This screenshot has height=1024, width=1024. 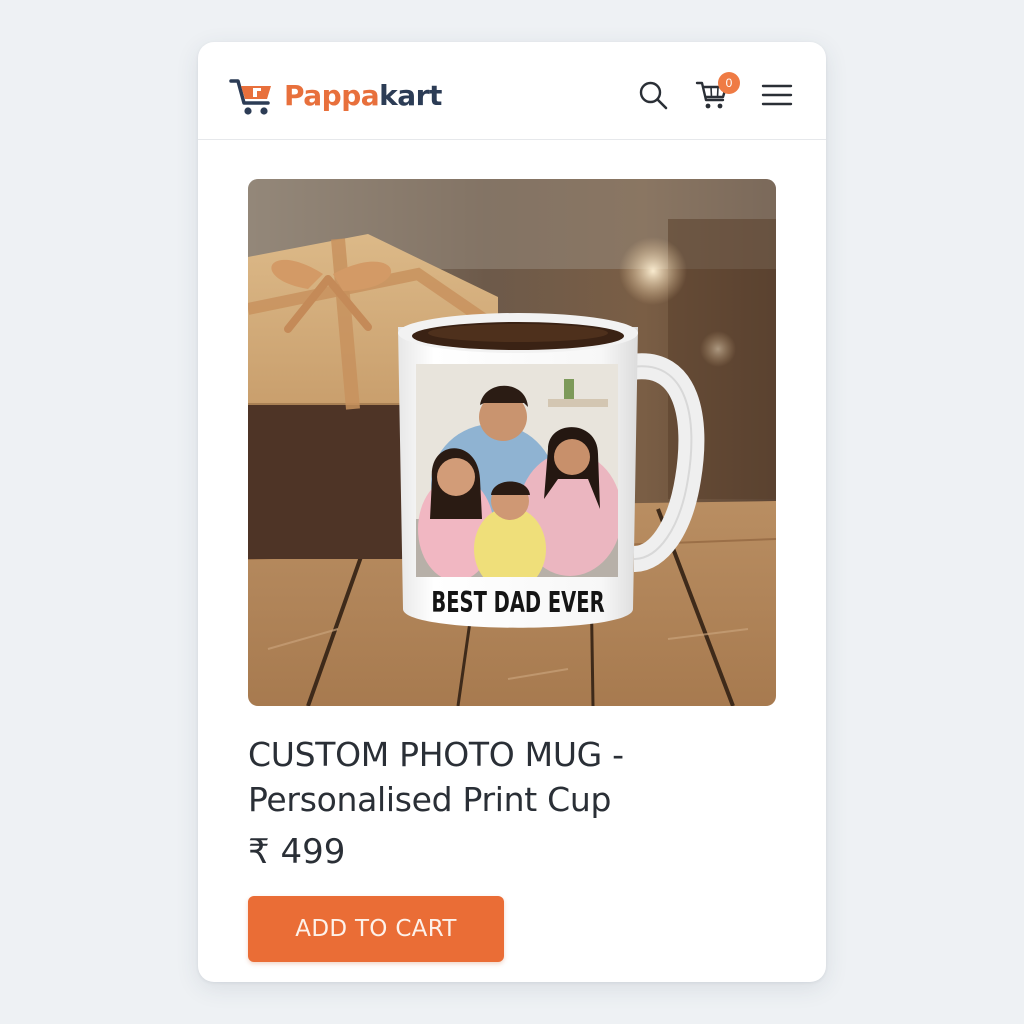 I want to click on search-button, so click(x=653, y=95).